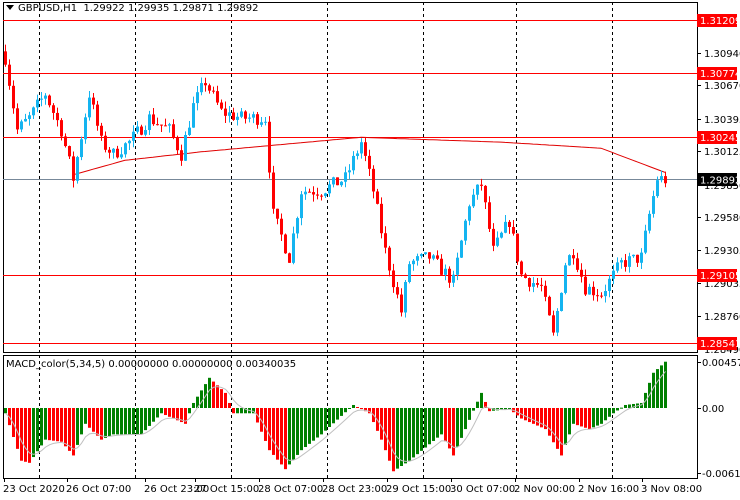 Image resolution: width=740 pixels, height=500 pixels. What do you see at coordinates (10, 7) in the screenshot?
I see `dropdown-triangle-icon` at bounding box center [10, 7].